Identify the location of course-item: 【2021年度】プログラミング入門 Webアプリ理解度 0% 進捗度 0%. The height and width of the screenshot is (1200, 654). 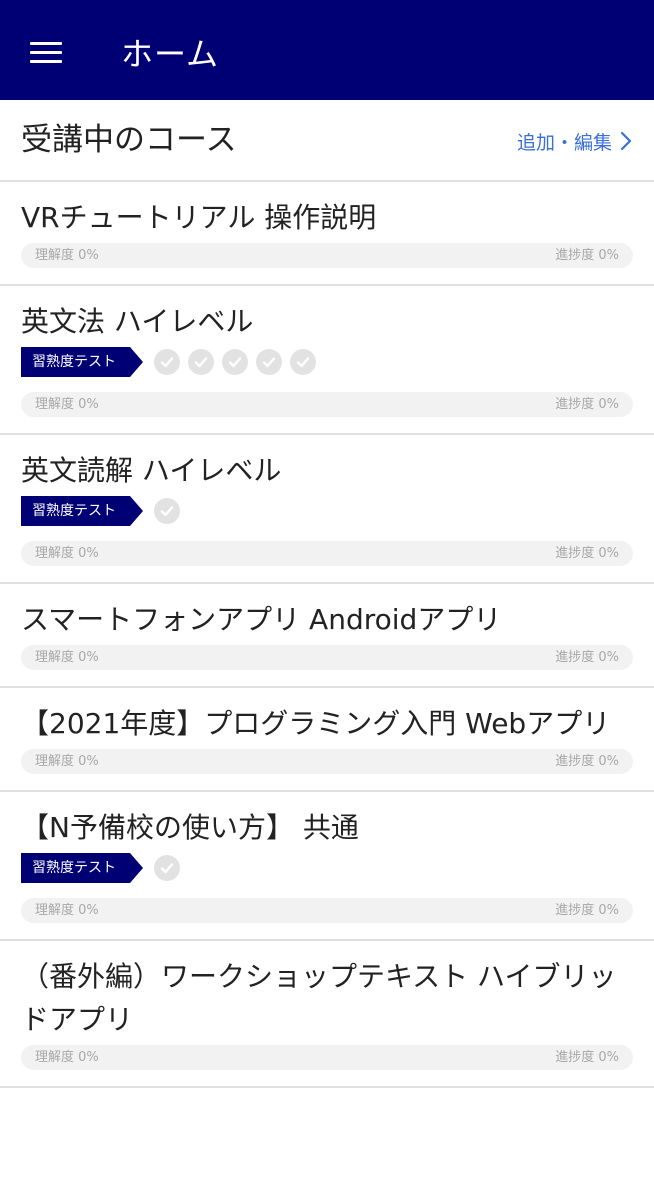
(327, 740).